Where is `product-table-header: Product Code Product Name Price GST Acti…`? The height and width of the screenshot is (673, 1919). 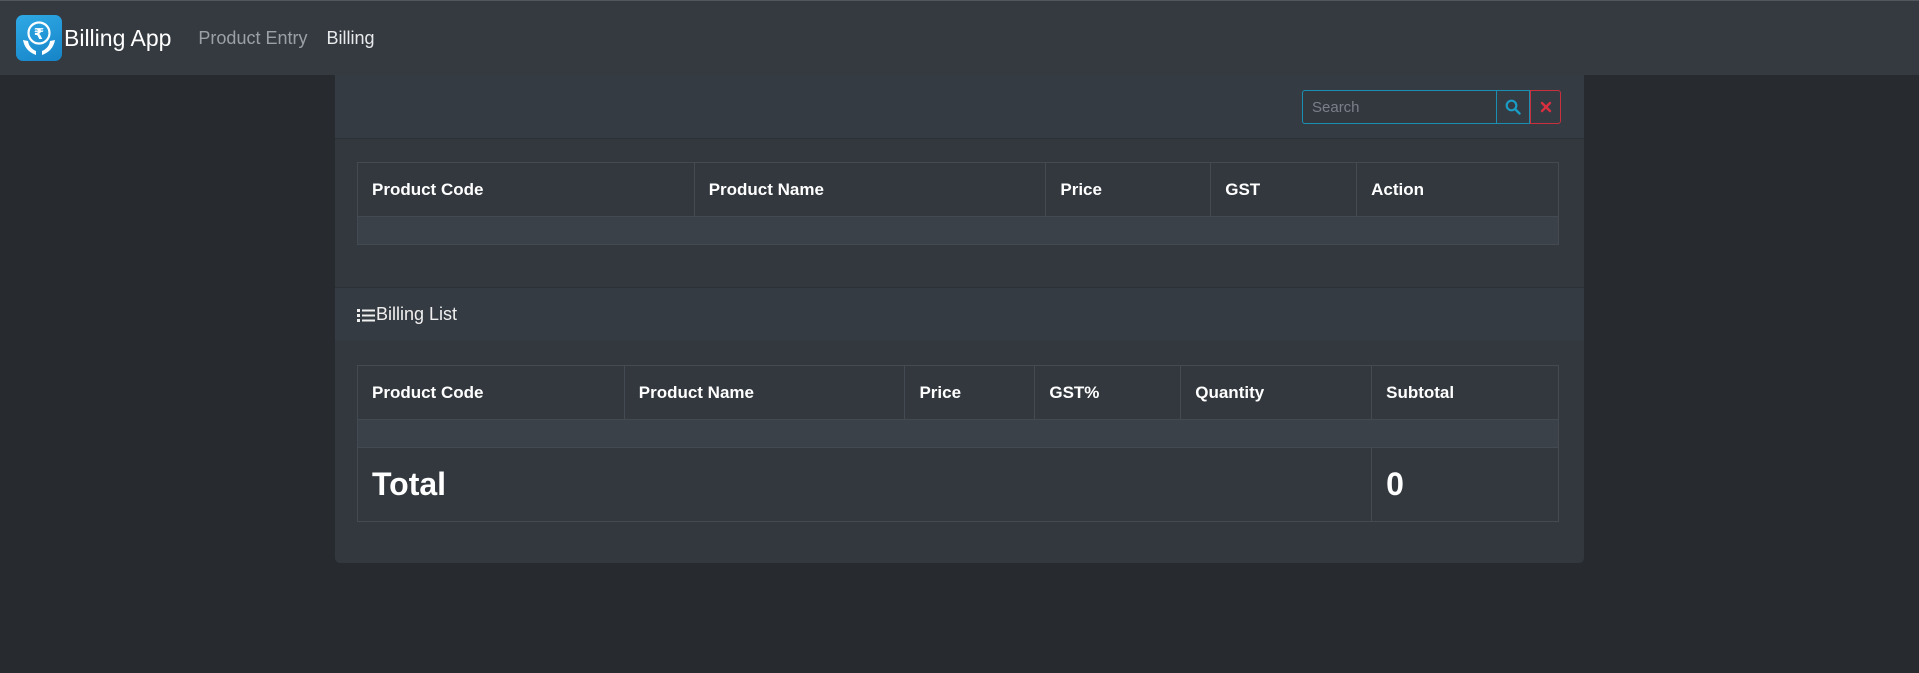 product-table-header: Product Code Product Name Price GST Acti… is located at coordinates (958, 189).